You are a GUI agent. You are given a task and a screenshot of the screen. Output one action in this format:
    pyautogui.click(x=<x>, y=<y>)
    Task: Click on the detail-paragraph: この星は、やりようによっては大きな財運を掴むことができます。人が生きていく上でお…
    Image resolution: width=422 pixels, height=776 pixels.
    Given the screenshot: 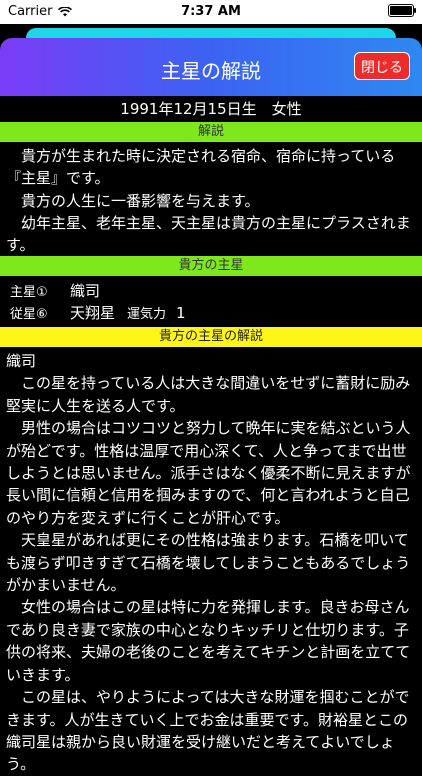 What is the action you would take?
    pyautogui.click(x=208, y=731)
    